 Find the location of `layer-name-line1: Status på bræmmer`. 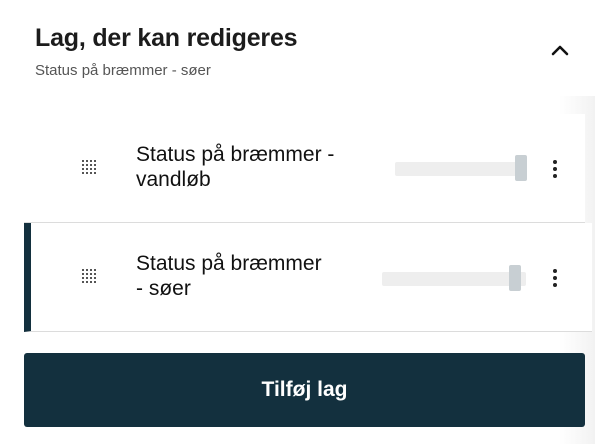

layer-name-line1: Status på bræmmer is located at coordinates (229, 263).